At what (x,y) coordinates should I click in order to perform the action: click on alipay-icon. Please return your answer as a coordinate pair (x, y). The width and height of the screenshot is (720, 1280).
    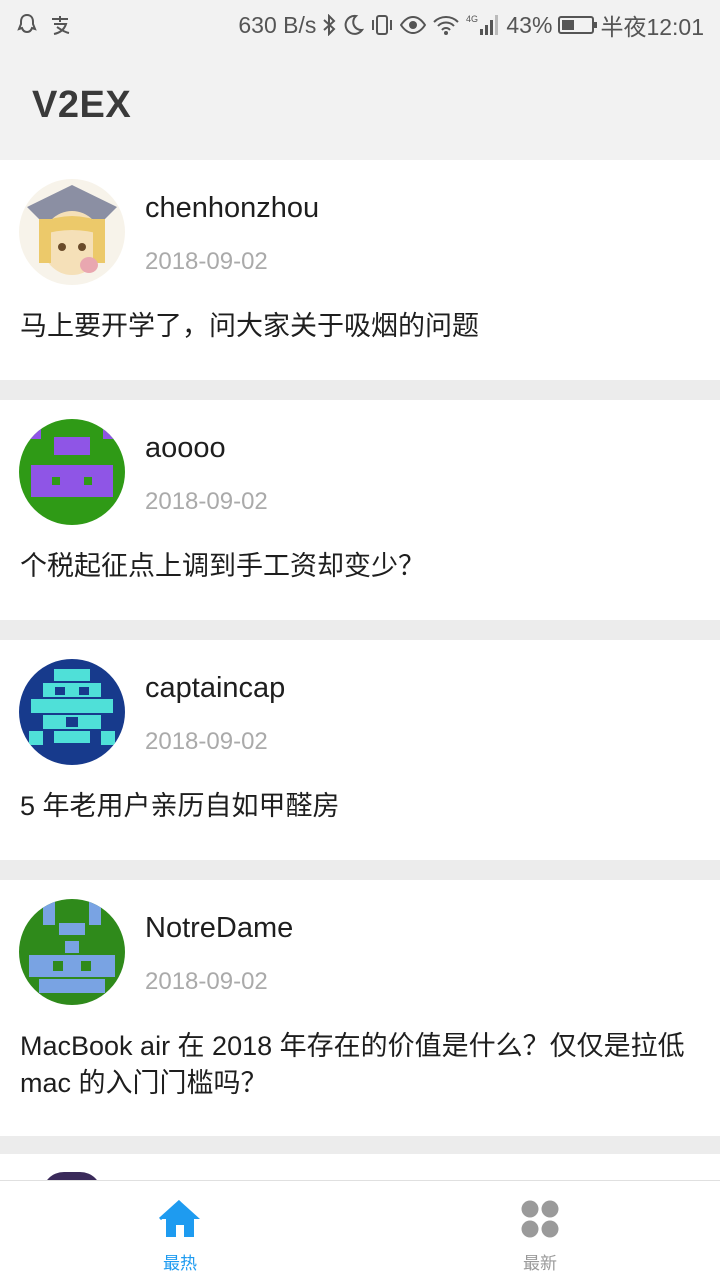
    Looking at the image, I should click on (60, 25).